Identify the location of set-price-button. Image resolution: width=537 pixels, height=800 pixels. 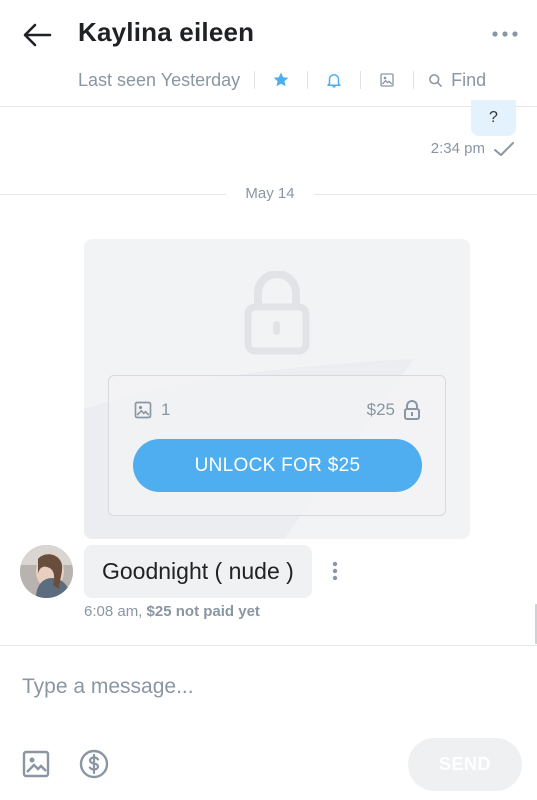
(94, 764).